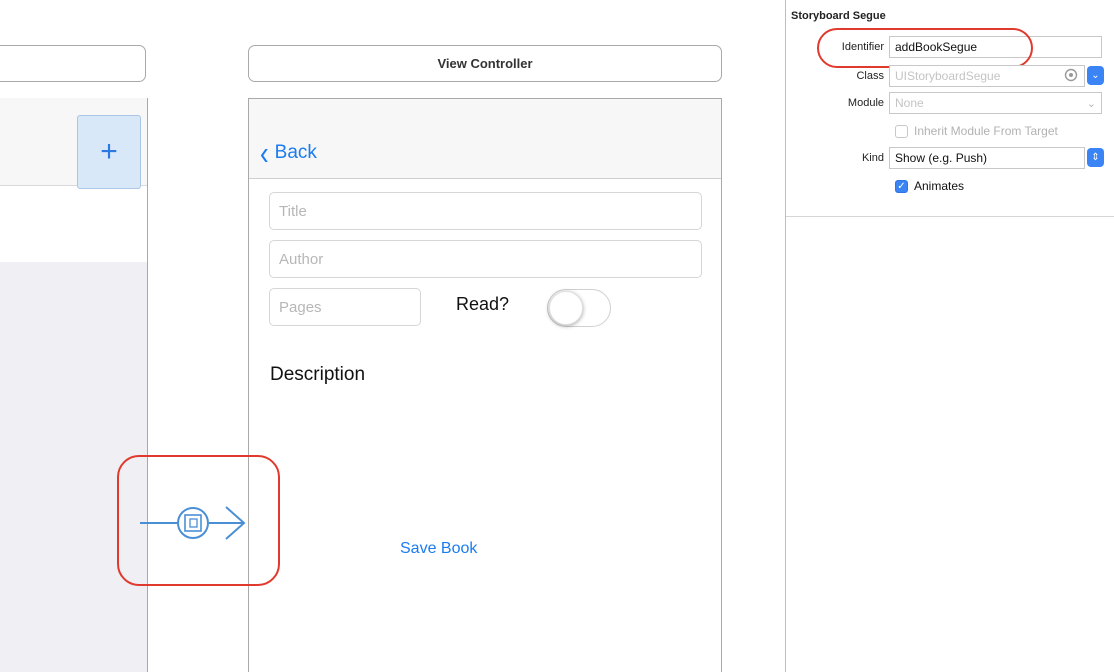 Image resolution: width=1114 pixels, height=672 pixels. Describe the element at coordinates (264, 152) in the screenshot. I see `chevron-left-icon: ‹` at that location.